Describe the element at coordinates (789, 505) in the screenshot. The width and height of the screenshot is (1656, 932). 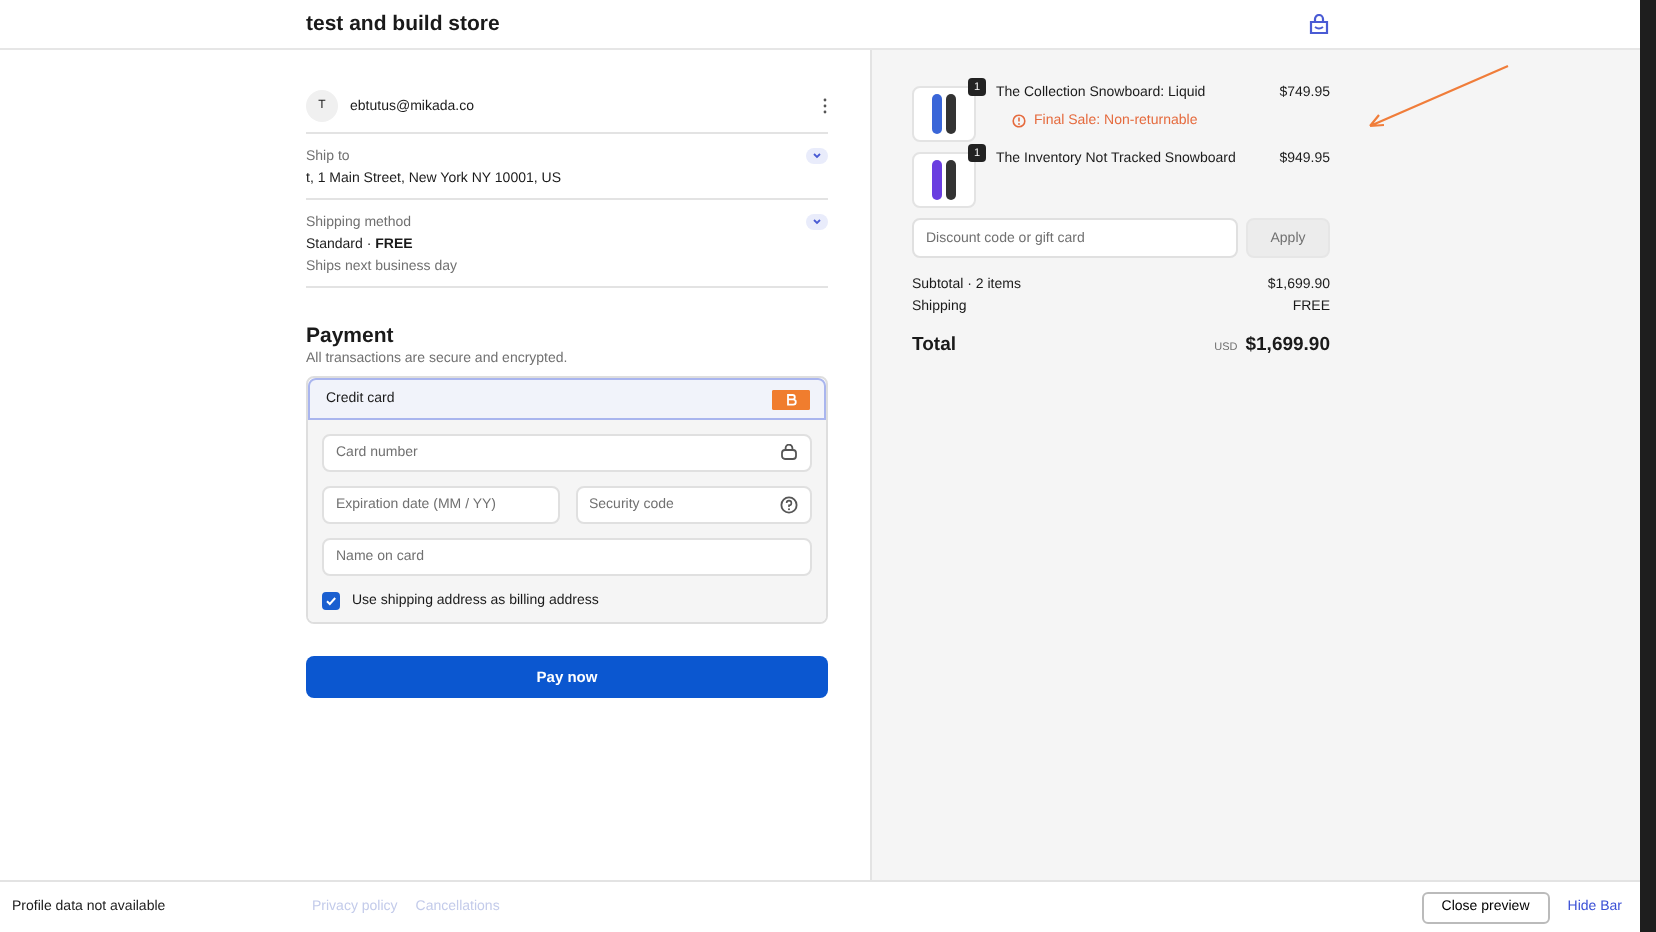
I see `help-icon` at that location.